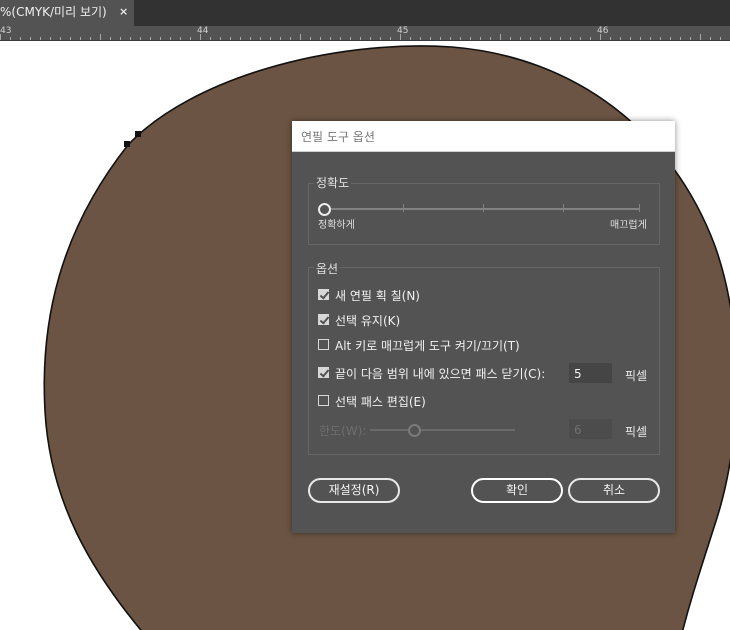  Describe the element at coordinates (323, 372) in the screenshot. I see `close-paths-checkbox` at that location.